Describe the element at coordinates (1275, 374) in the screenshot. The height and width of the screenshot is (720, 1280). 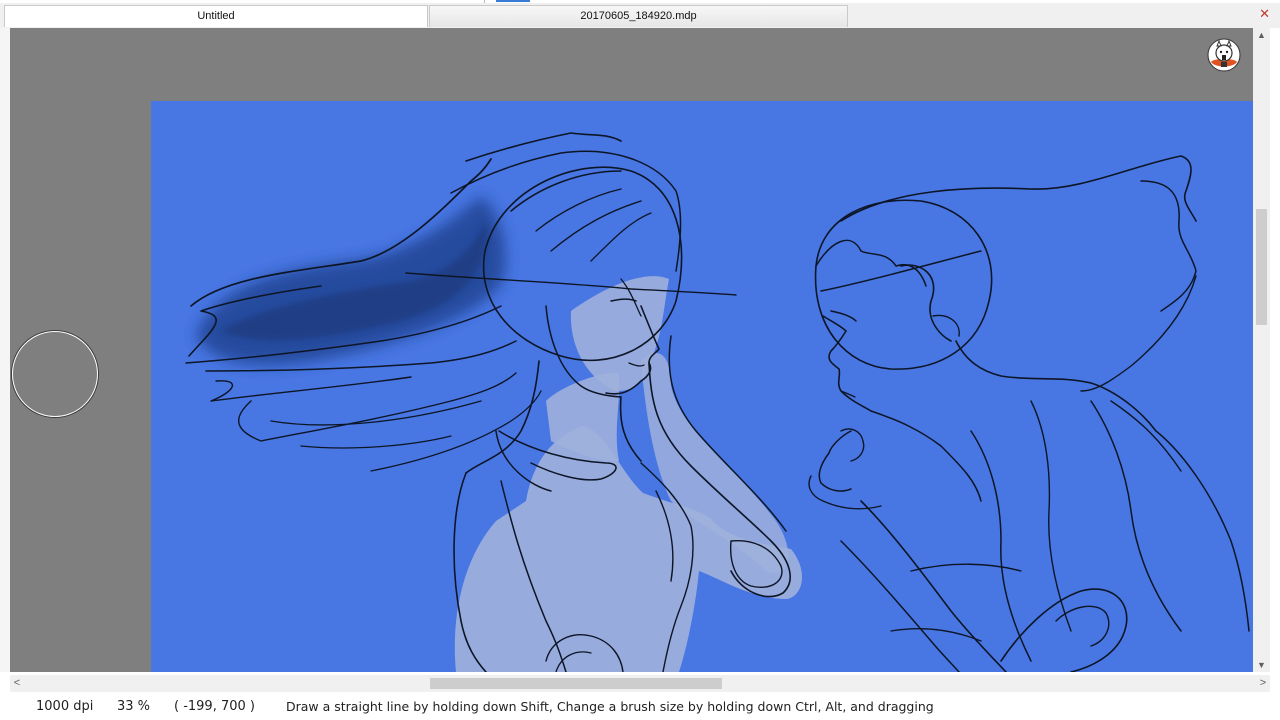
I see `right-edge` at that location.